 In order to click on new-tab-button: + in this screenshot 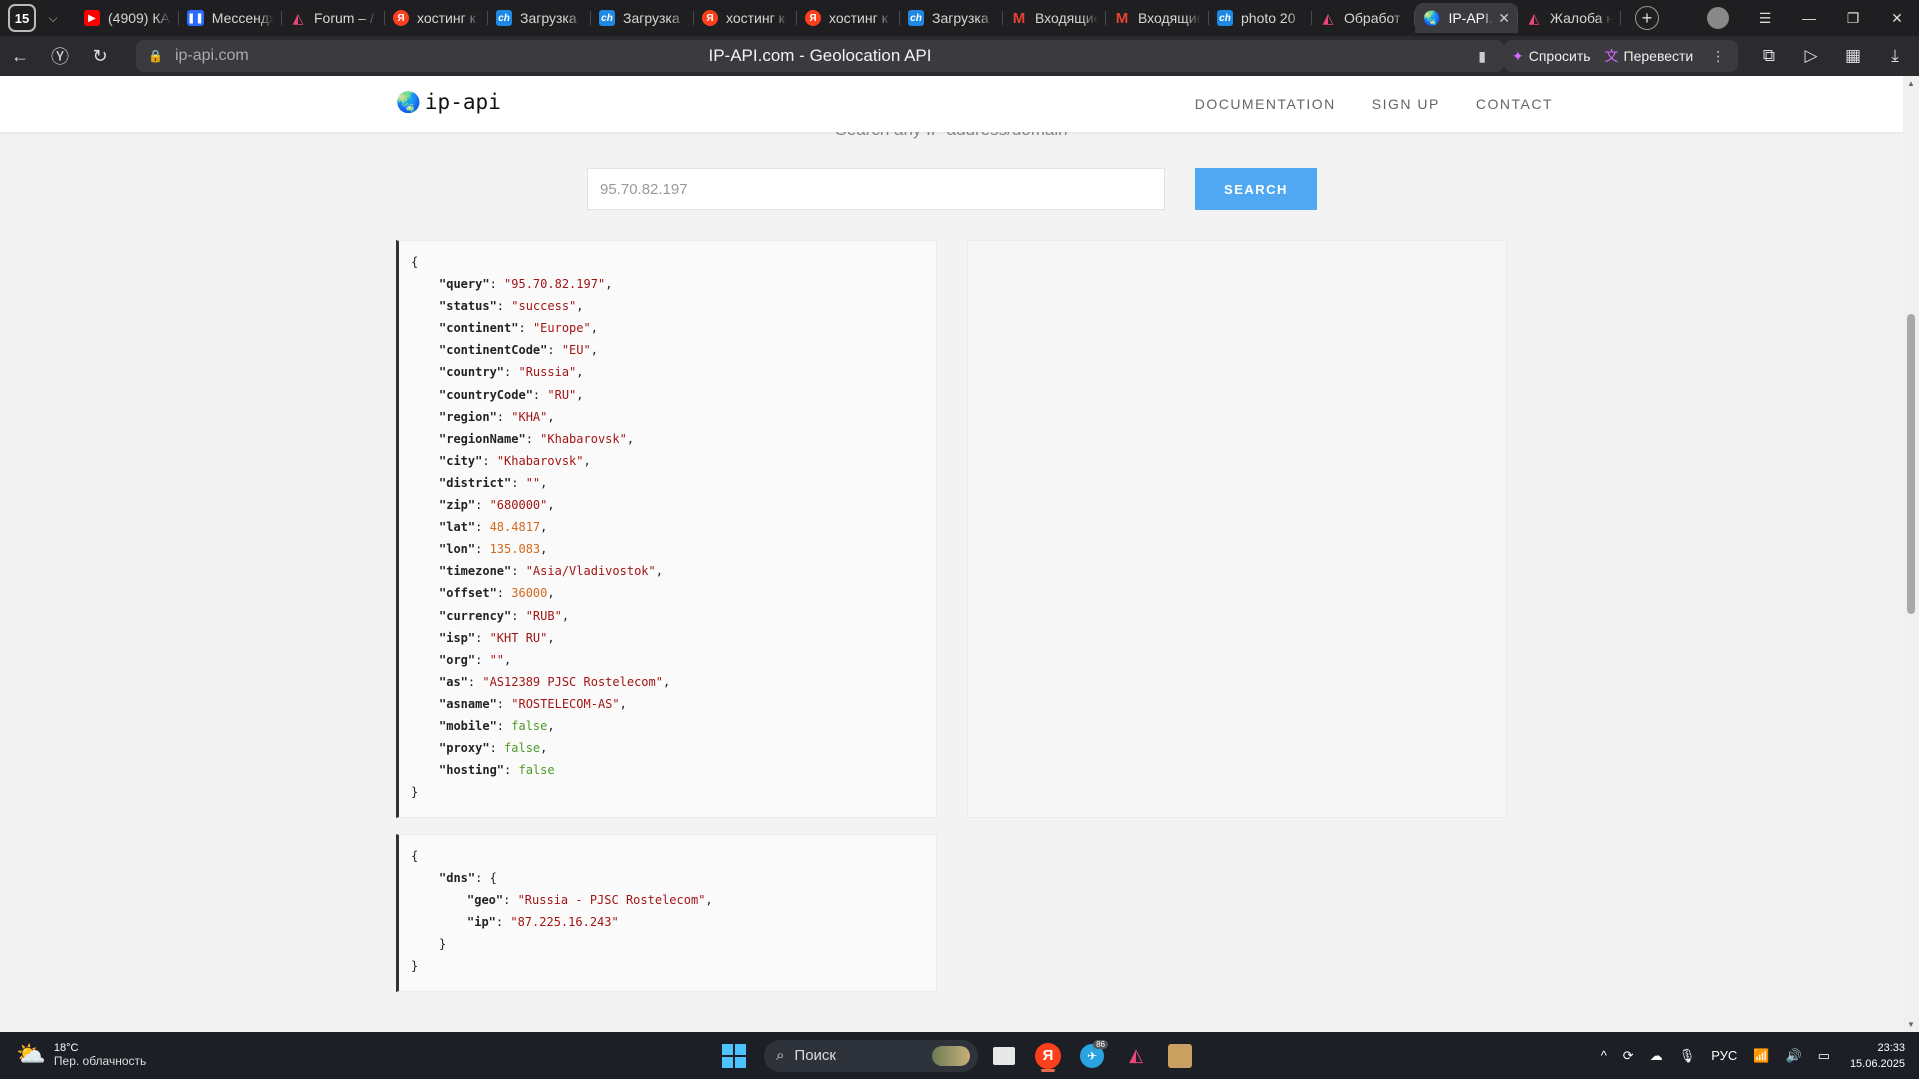, I will do `click(1647, 18)`.